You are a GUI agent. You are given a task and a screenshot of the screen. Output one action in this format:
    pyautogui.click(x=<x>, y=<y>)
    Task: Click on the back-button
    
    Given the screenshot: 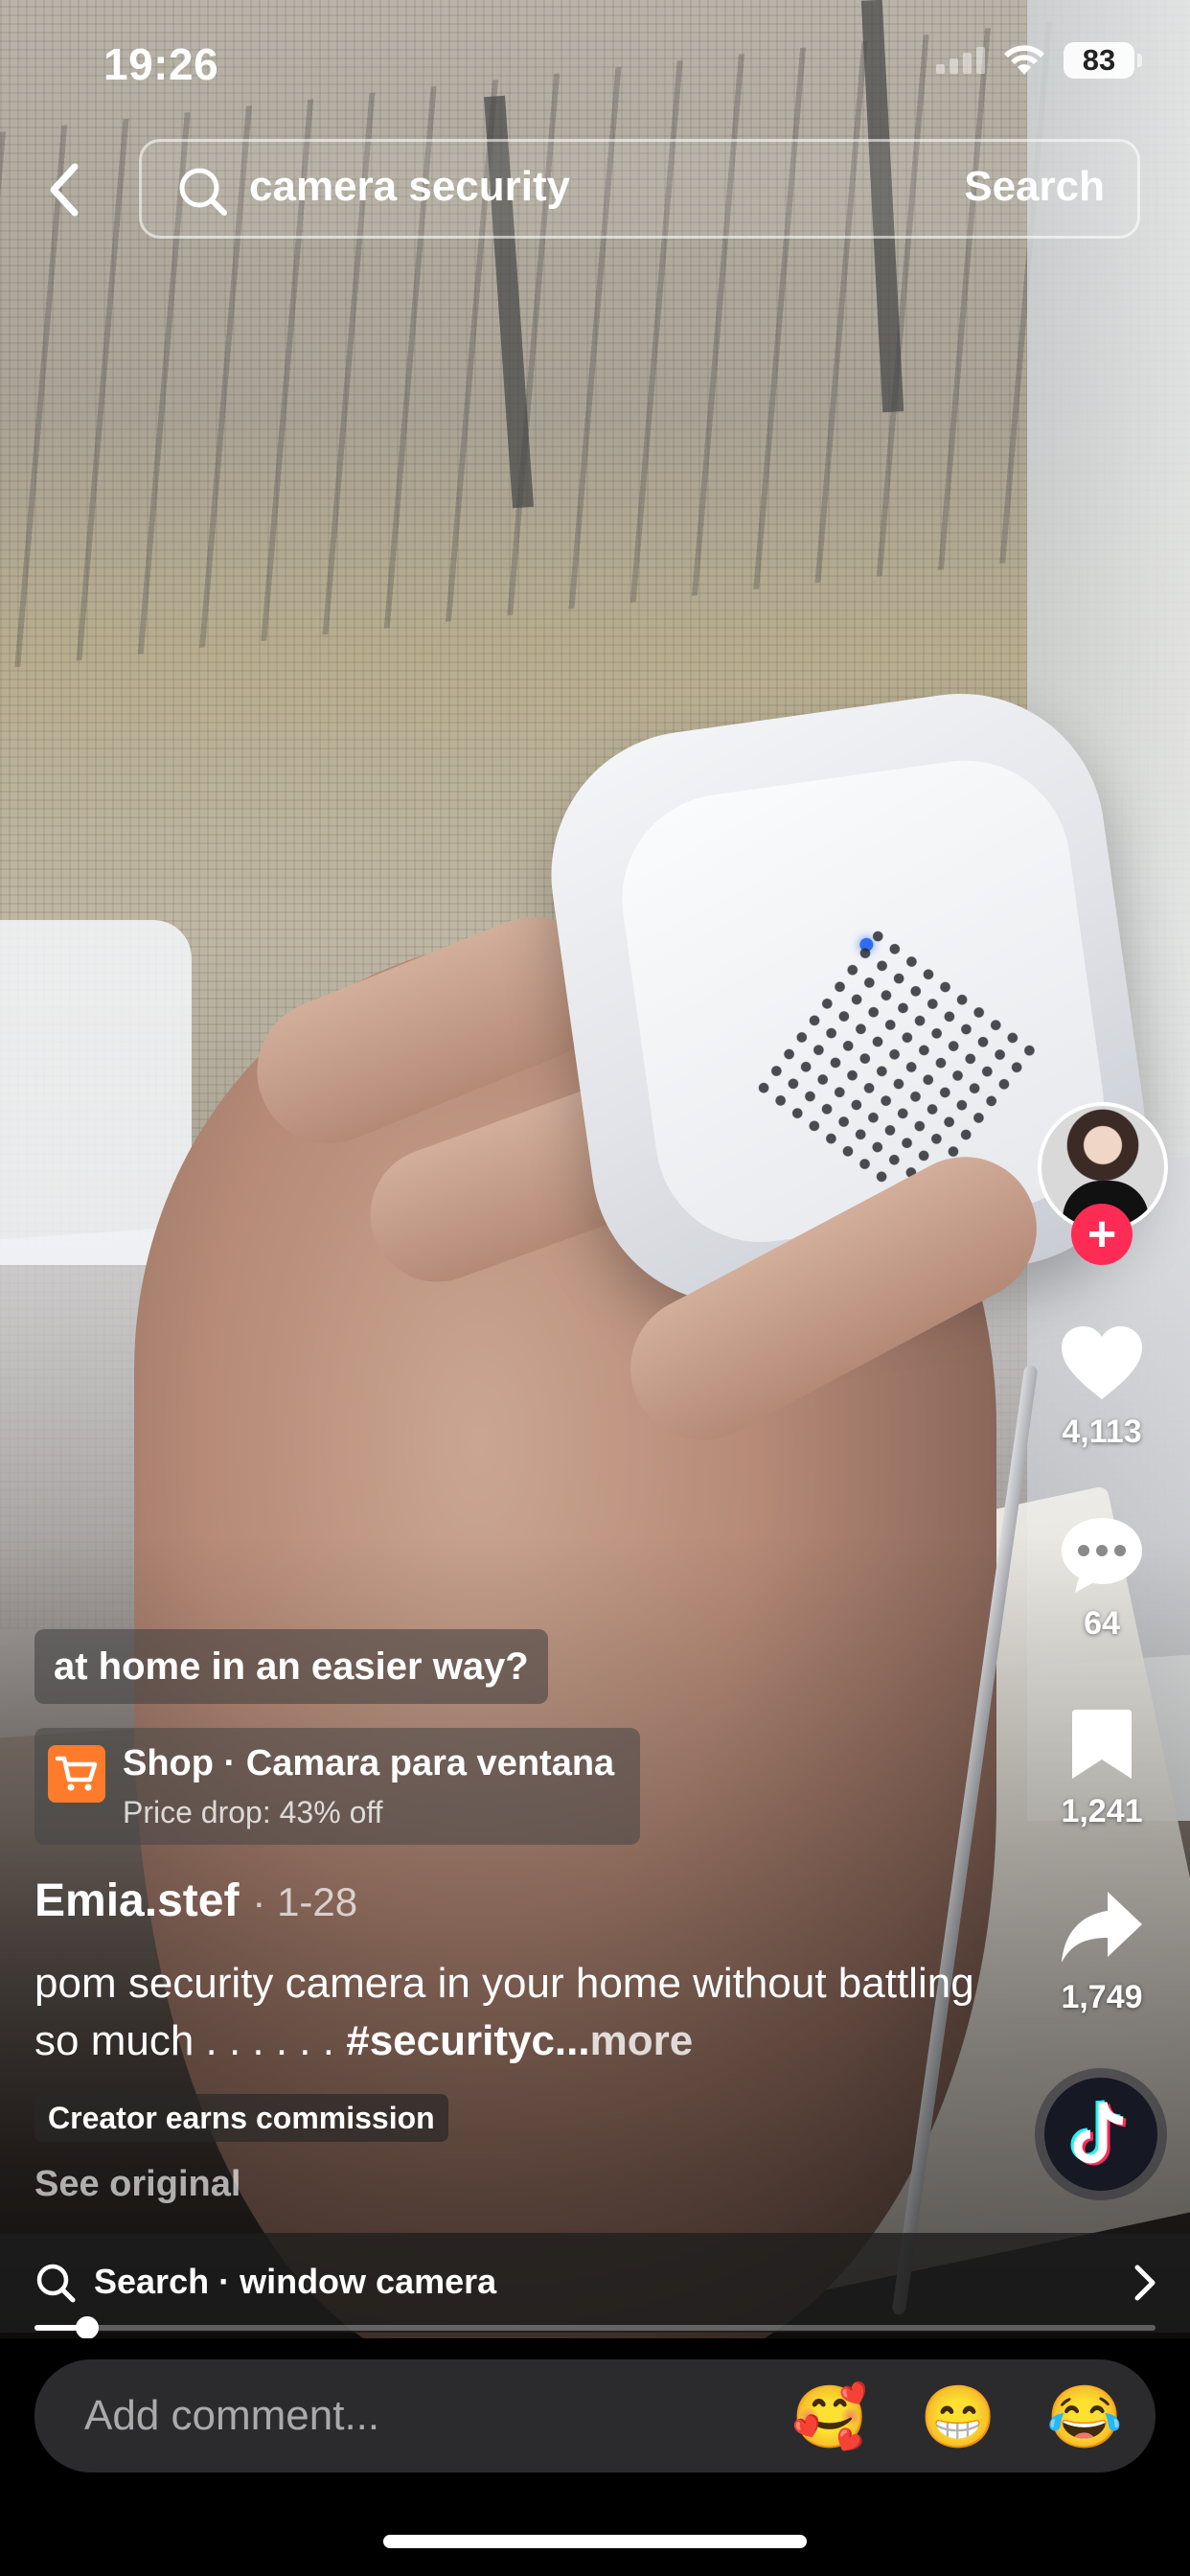 What is the action you would take?
    pyautogui.click(x=65, y=189)
    